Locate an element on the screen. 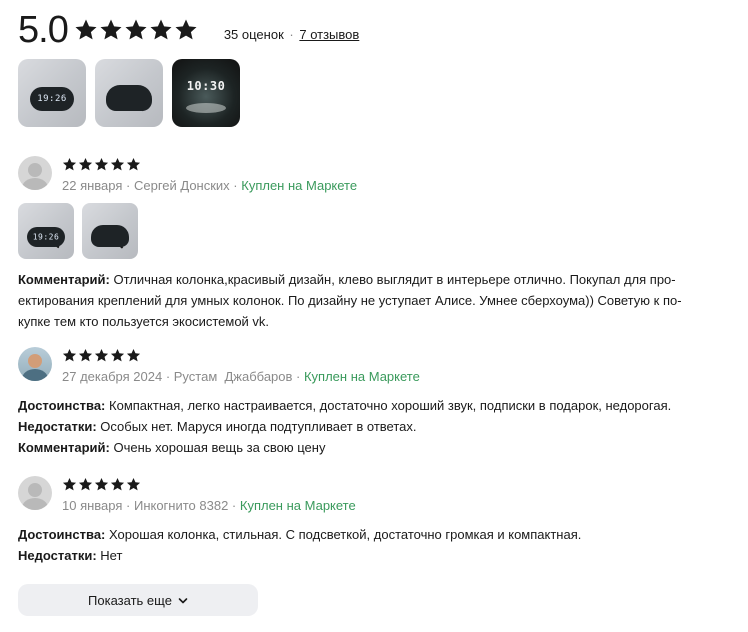 The height and width of the screenshot is (632, 748). comment-text-line: купке тем кто пользуется экосистемой vk. is located at coordinates (144, 321).